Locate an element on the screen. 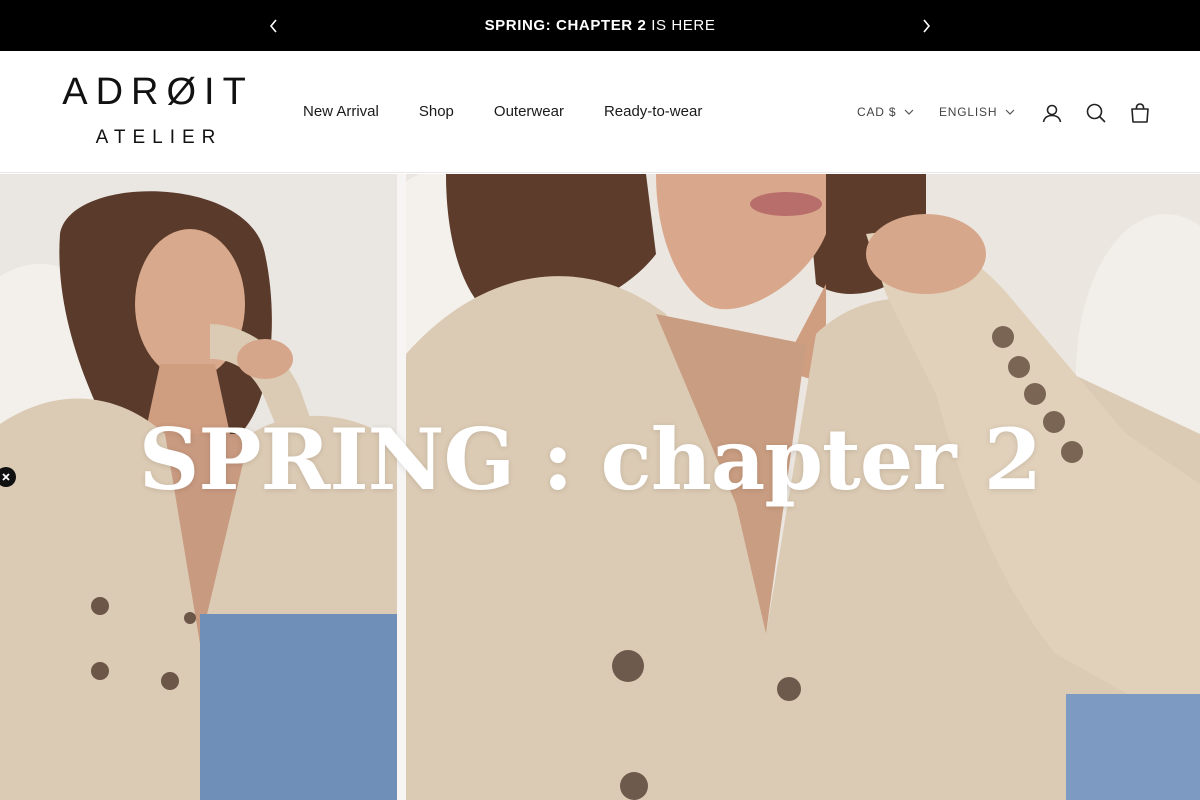 This screenshot has width=1200, height=800. cart-button is located at coordinates (1140, 113).